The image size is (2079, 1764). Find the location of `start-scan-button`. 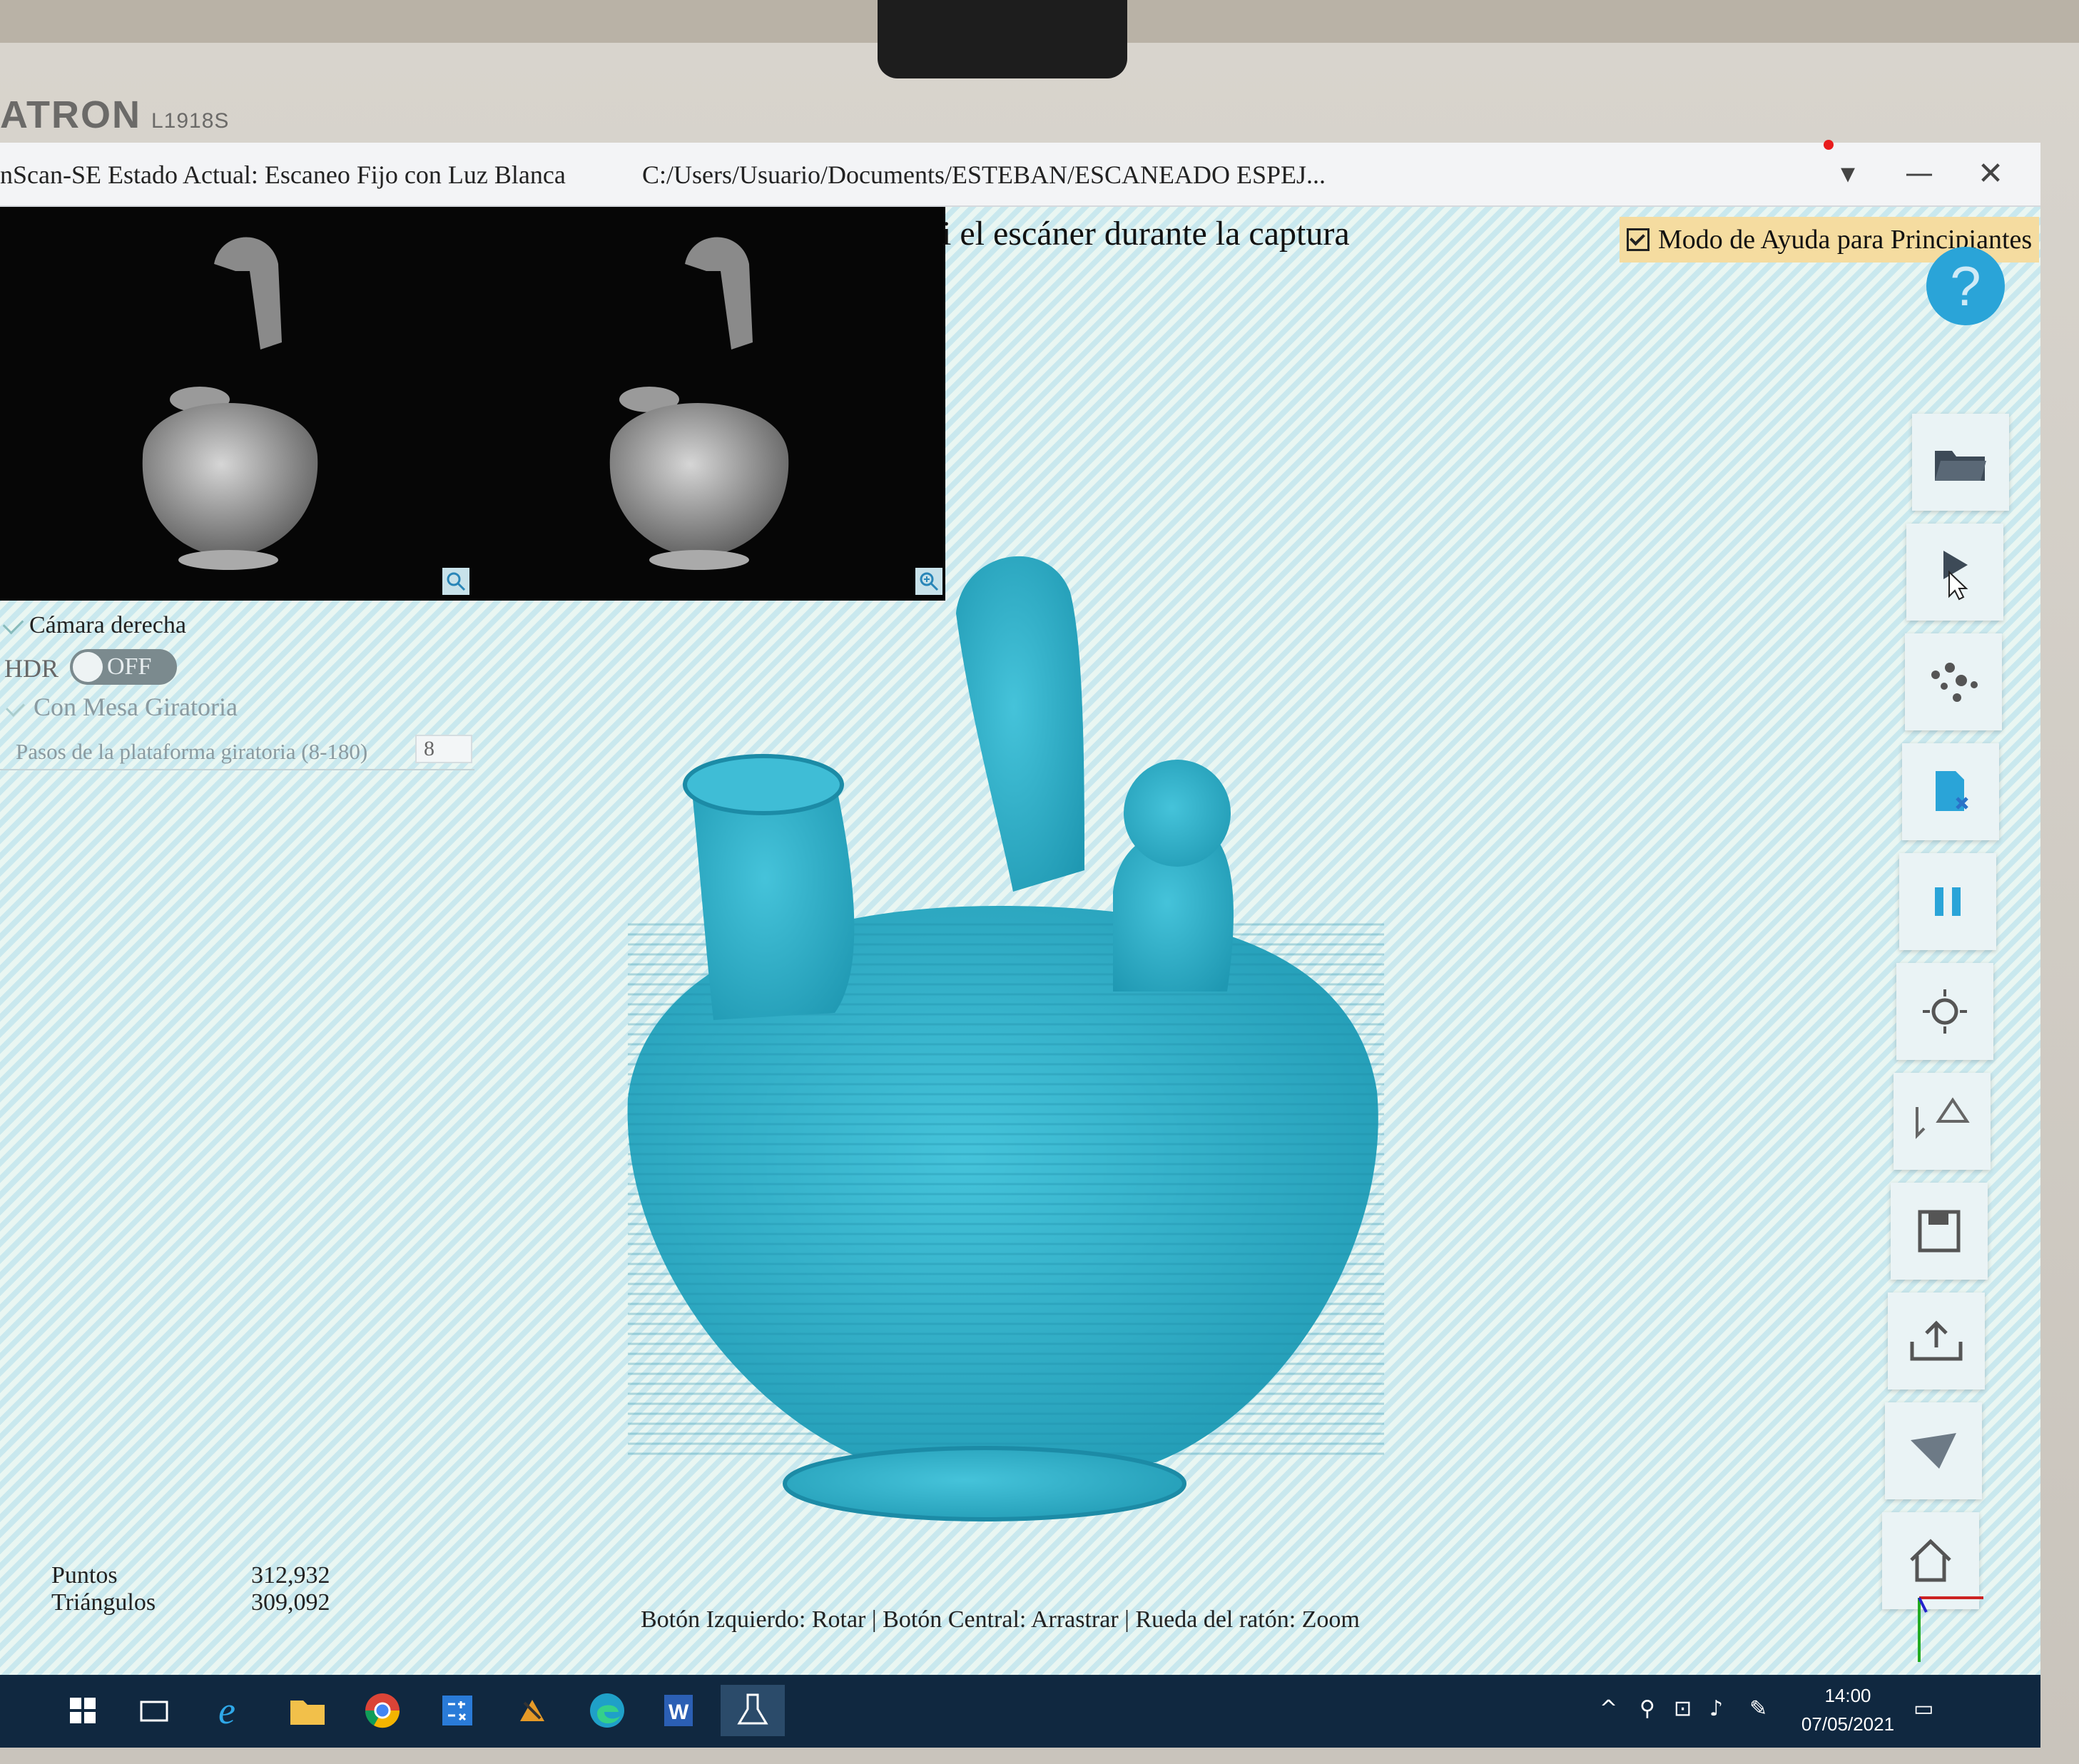

start-scan-button is located at coordinates (1954, 572).